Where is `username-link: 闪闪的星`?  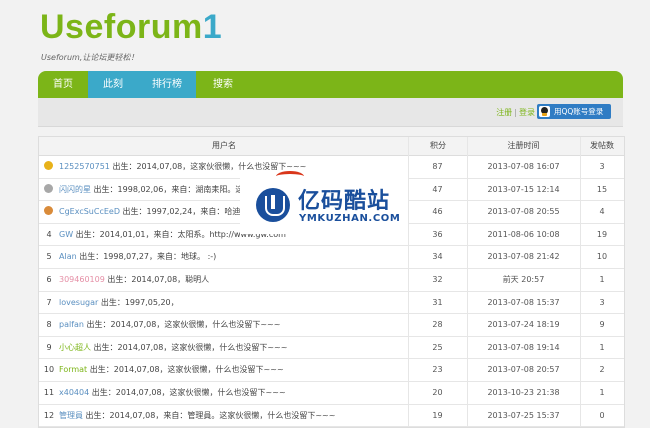 username-link: 闪闪的星 is located at coordinates (75, 189).